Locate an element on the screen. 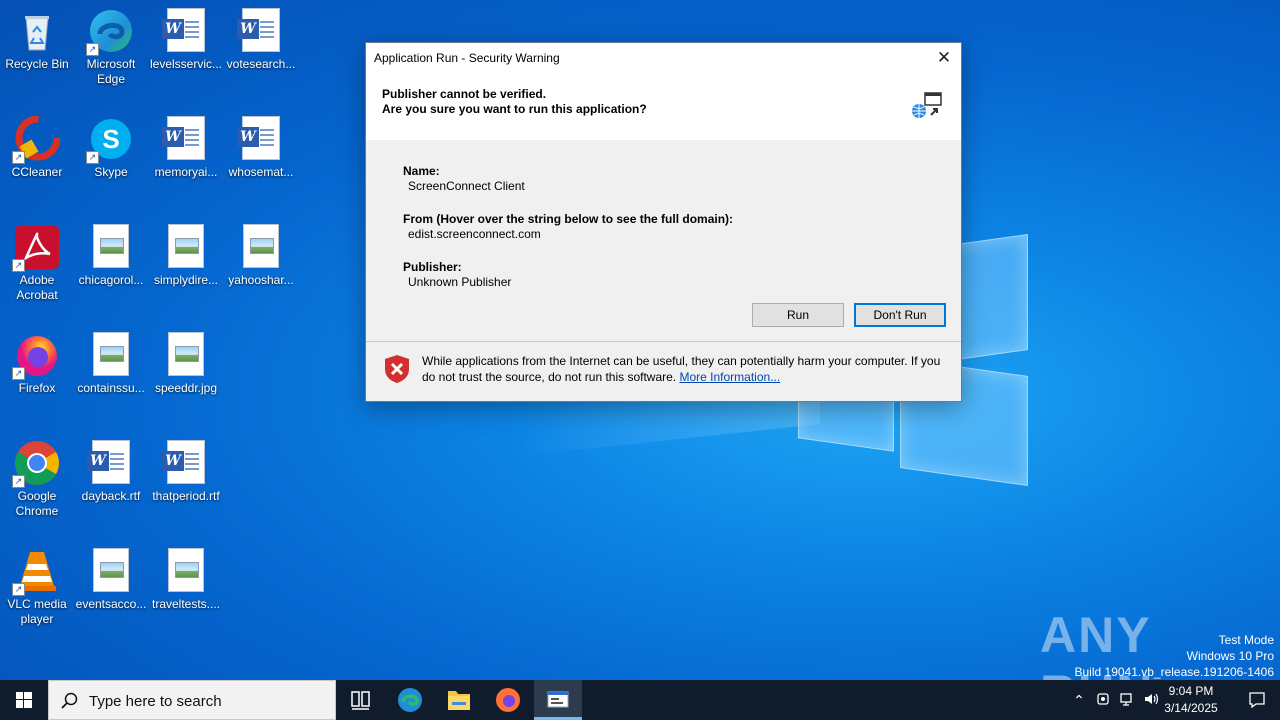 Image resolution: width=1280 pixels, height=720 pixels. desktop-icon-image-file: speeddr.jpg is located at coordinates (186, 364).